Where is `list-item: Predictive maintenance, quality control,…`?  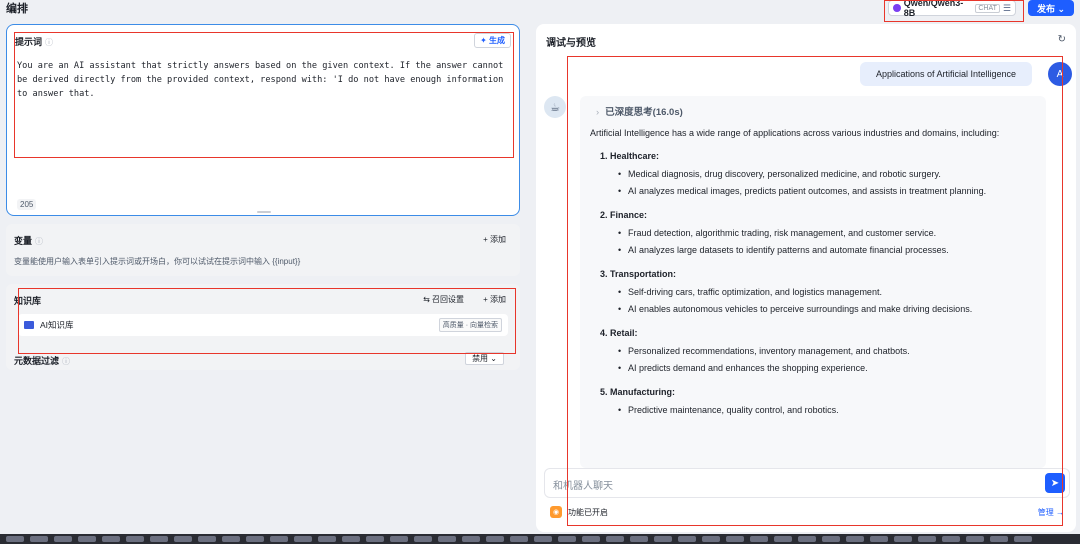 list-item: Predictive maintenance, quality control,… is located at coordinates (827, 410).